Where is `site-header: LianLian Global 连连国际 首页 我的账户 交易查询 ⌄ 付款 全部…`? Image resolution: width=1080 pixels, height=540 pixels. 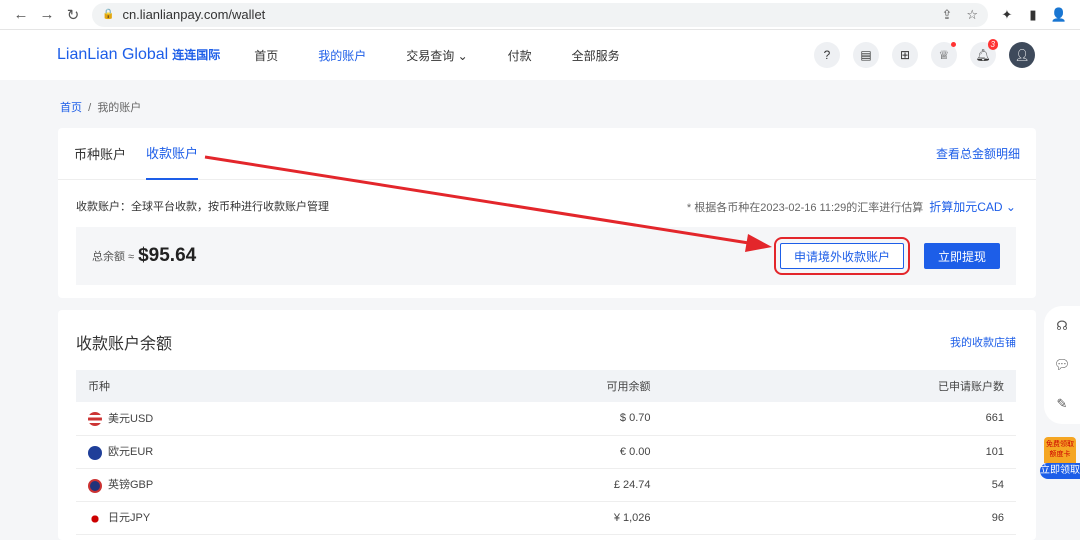 site-header: LianLian Global 连连国际 首页 我的账户 交易查询 ⌄ 付款 全部… is located at coordinates (540, 55).